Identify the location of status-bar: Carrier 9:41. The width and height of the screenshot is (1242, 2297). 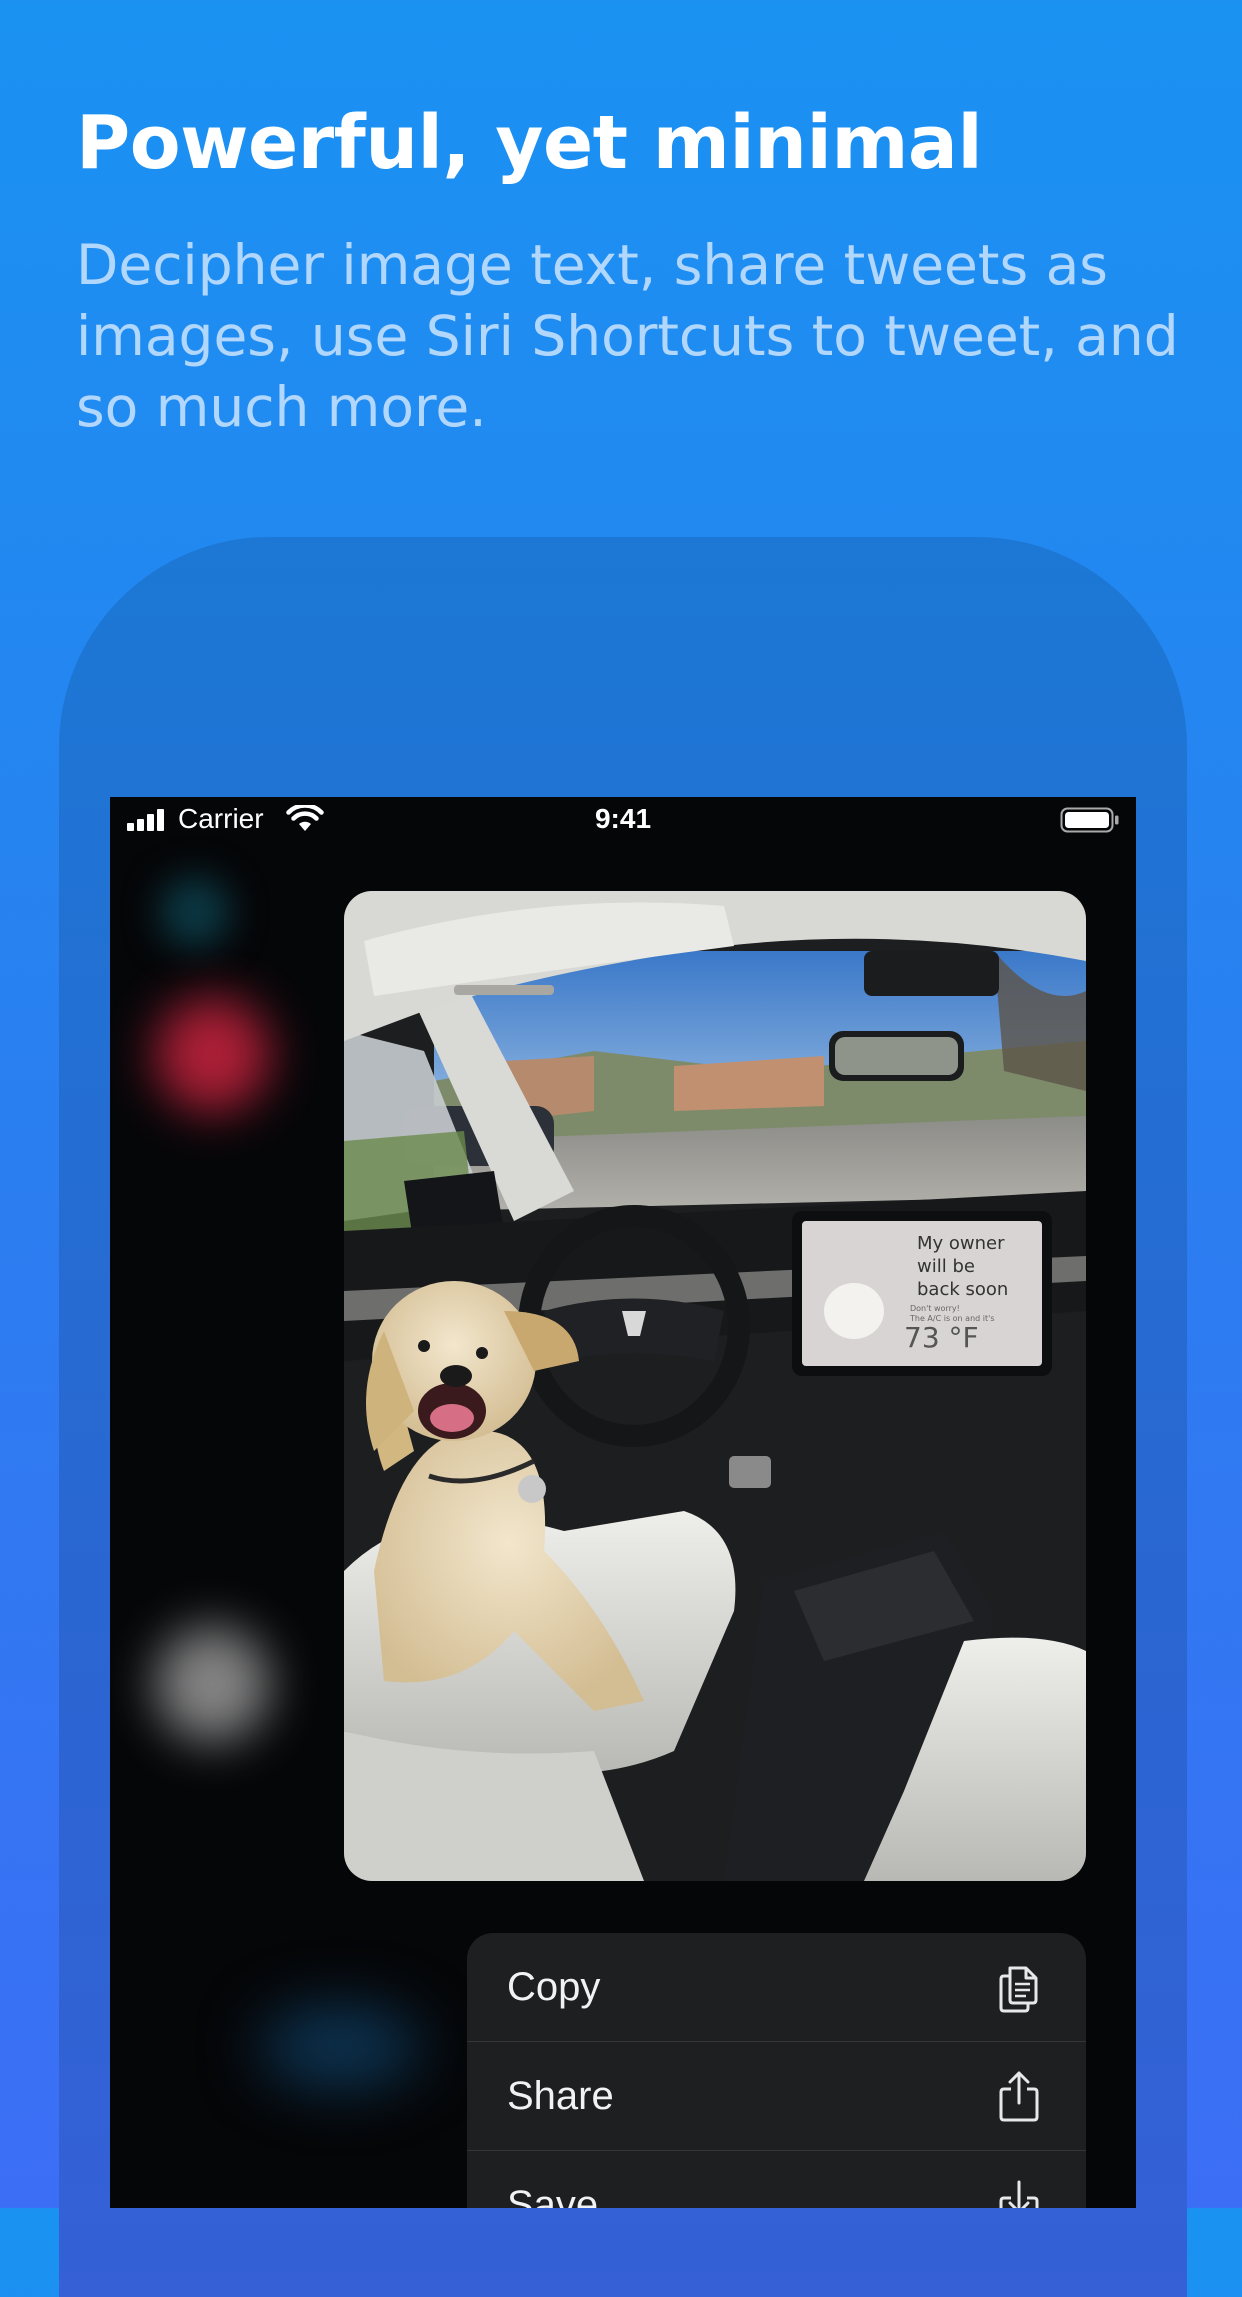
(623, 820).